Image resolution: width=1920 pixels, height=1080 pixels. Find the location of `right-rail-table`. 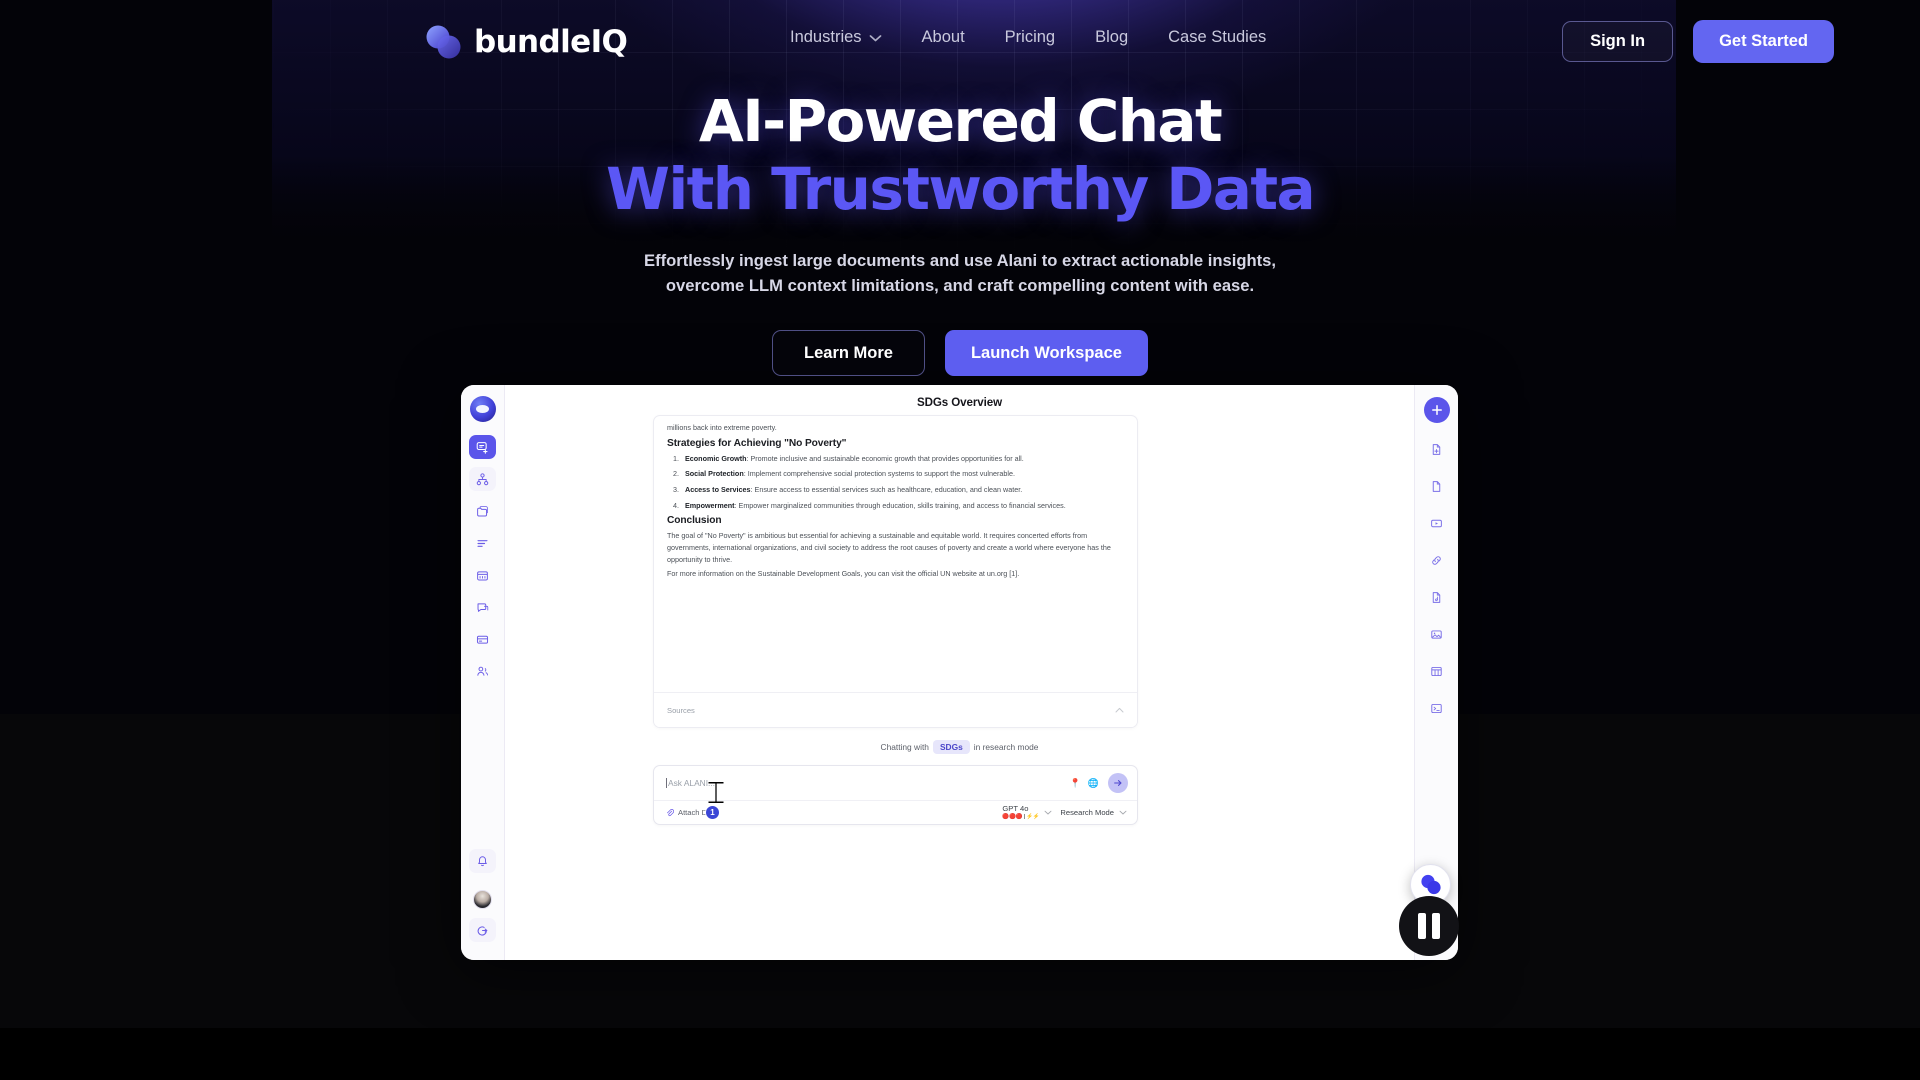

right-rail-table is located at coordinates (1437, 671).